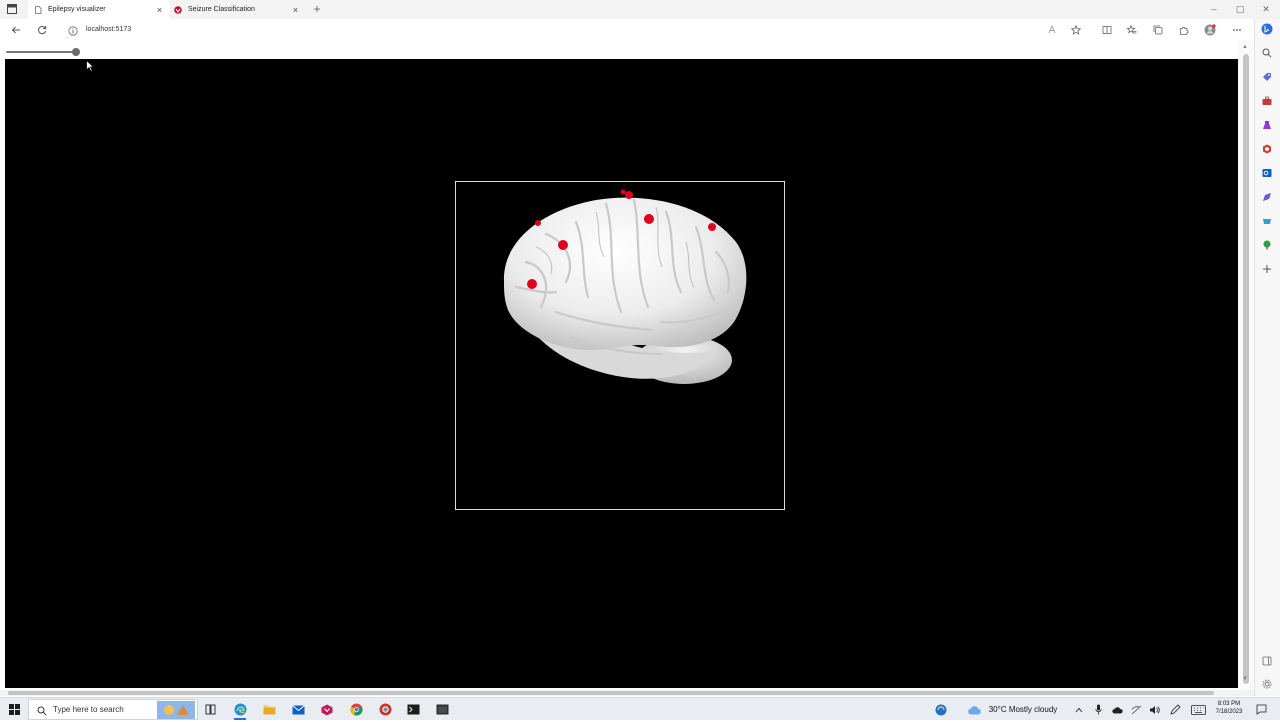  I want to click on network-icon, so click(1136, 709).